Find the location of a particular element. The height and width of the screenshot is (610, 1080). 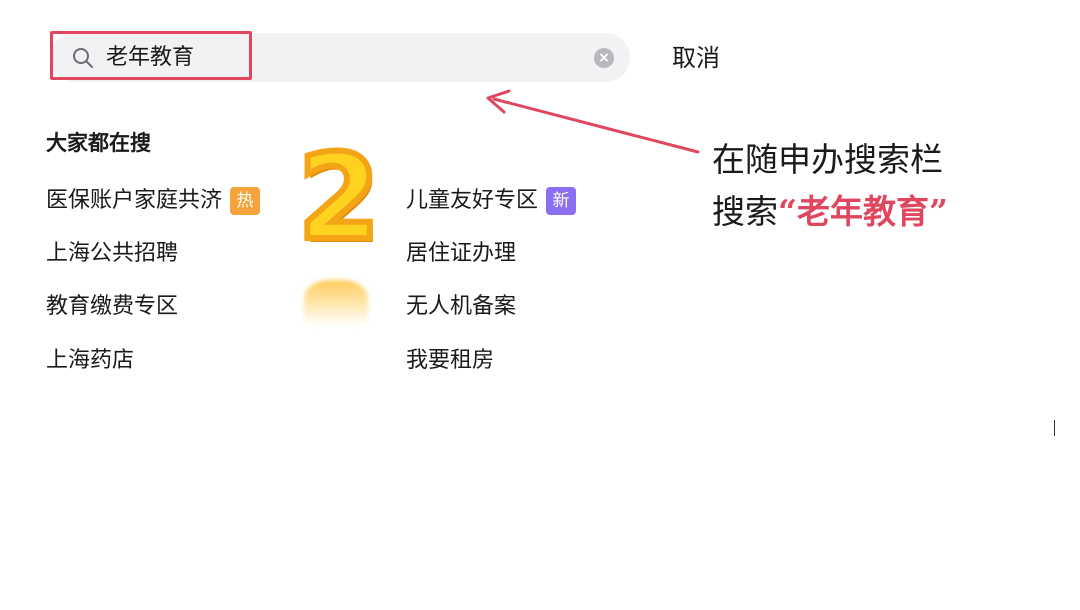

annotation-arrow is located at coordinates (593, 121).